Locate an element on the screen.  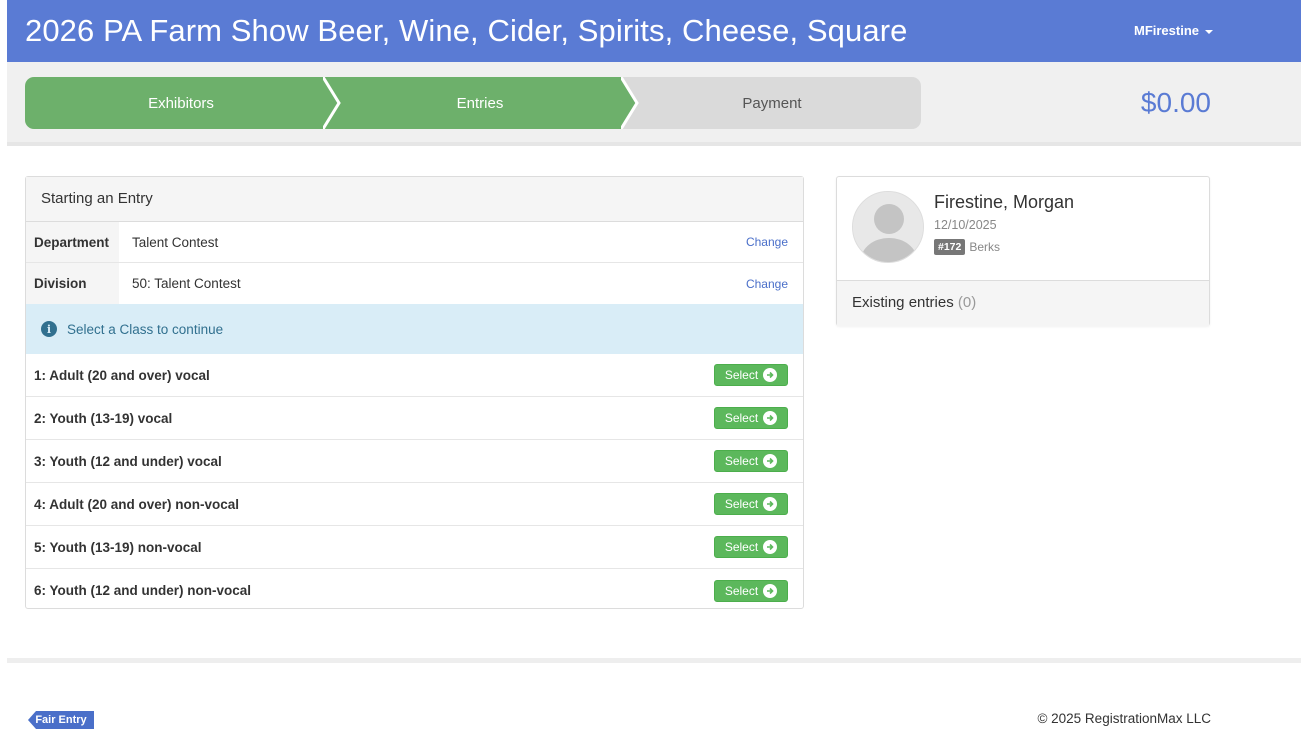
step-label: Exhibitors is located at coordinates (181, 103).